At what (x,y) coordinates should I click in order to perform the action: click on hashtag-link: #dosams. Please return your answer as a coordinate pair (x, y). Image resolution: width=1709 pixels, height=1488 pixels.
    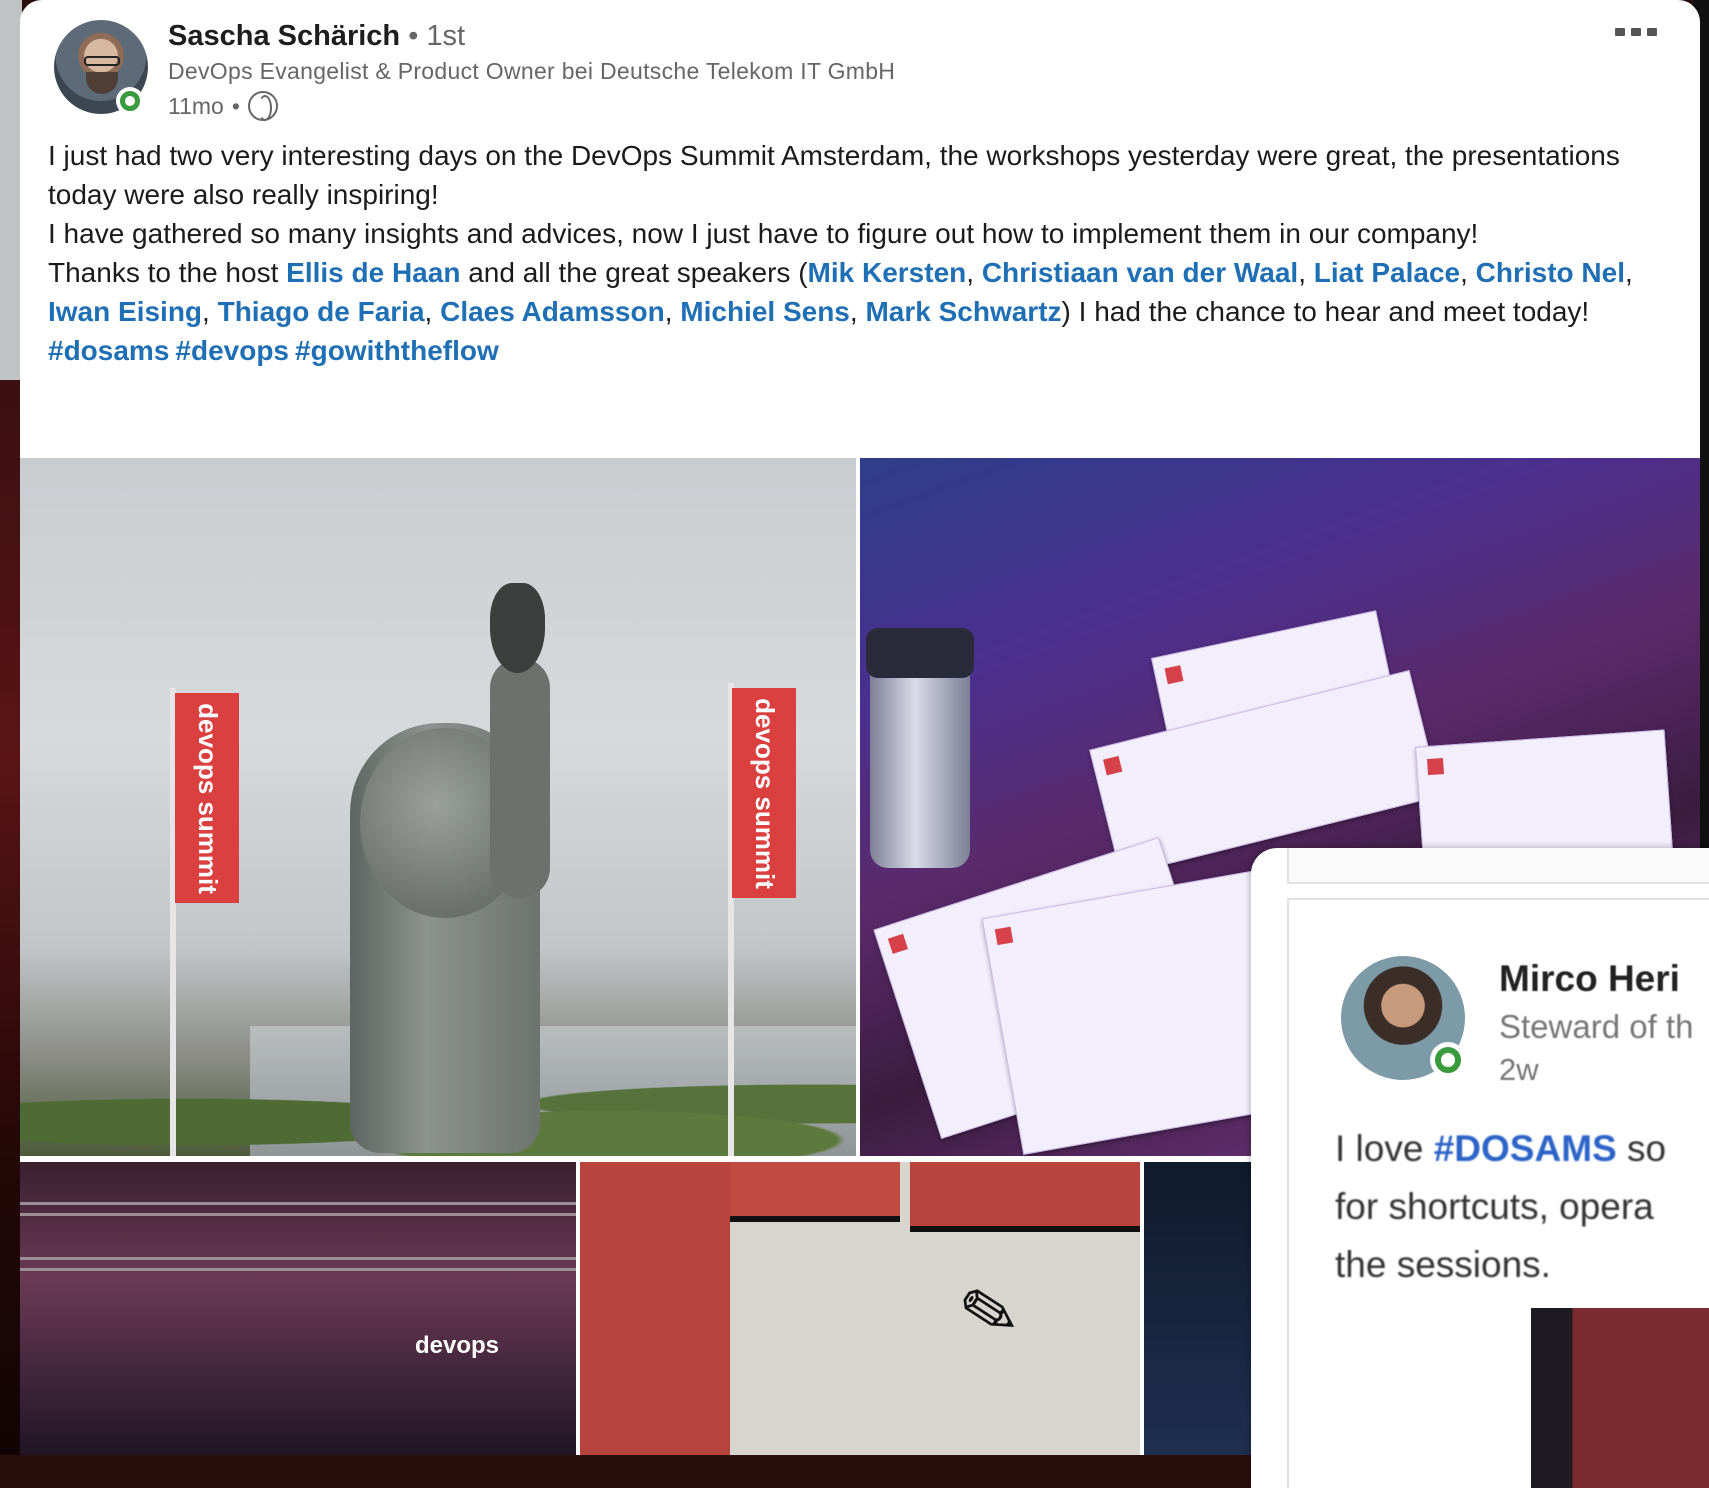
    Looking at the image, I should click on (108, 350).